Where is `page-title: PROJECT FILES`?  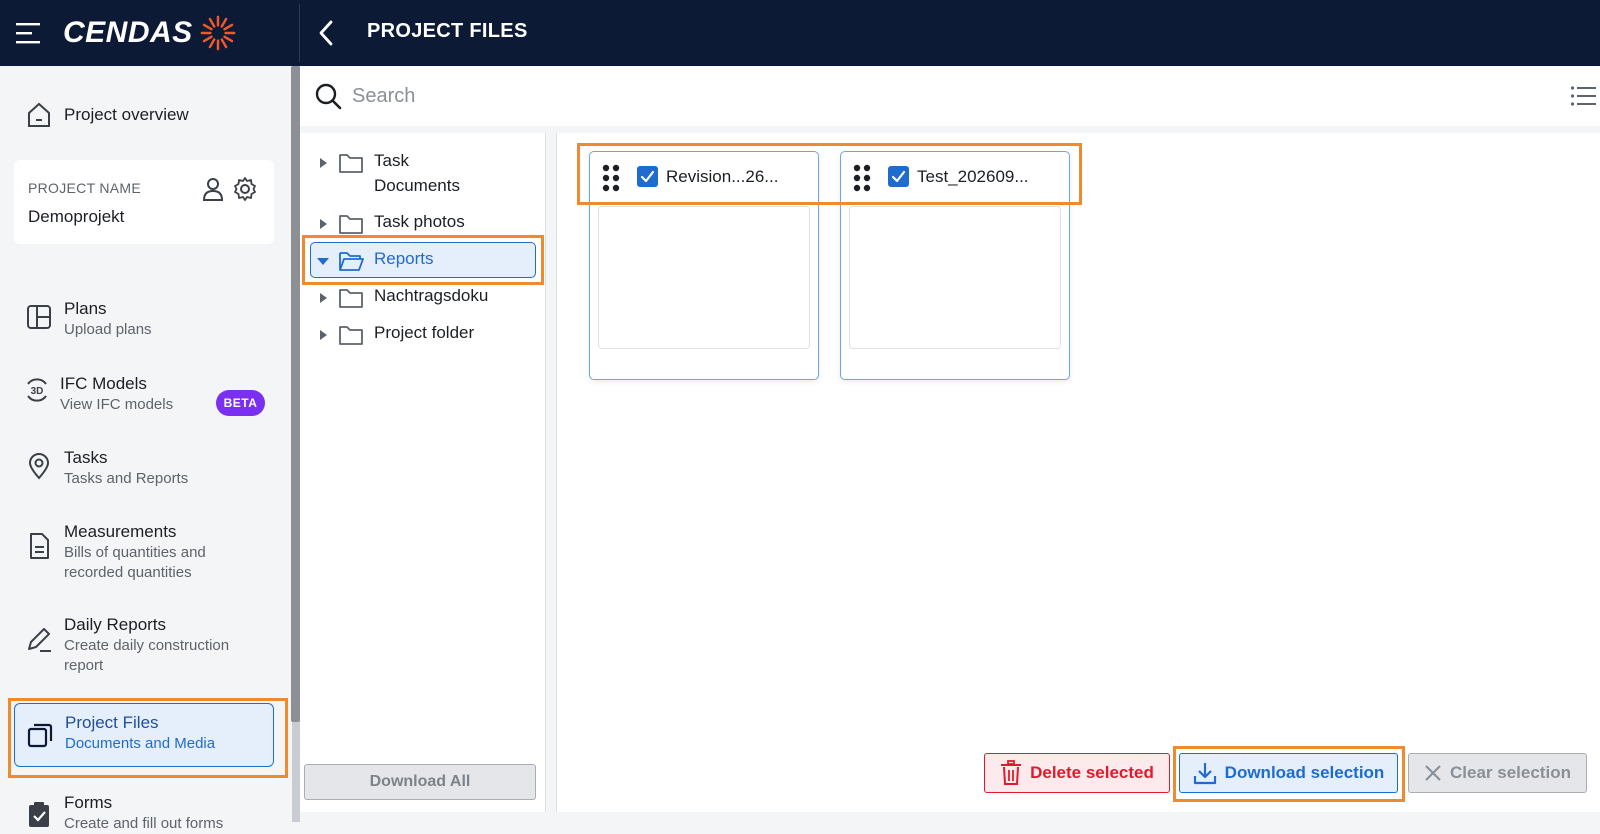
page-title: PROJECT FILES is located at coordinates (447, 31).